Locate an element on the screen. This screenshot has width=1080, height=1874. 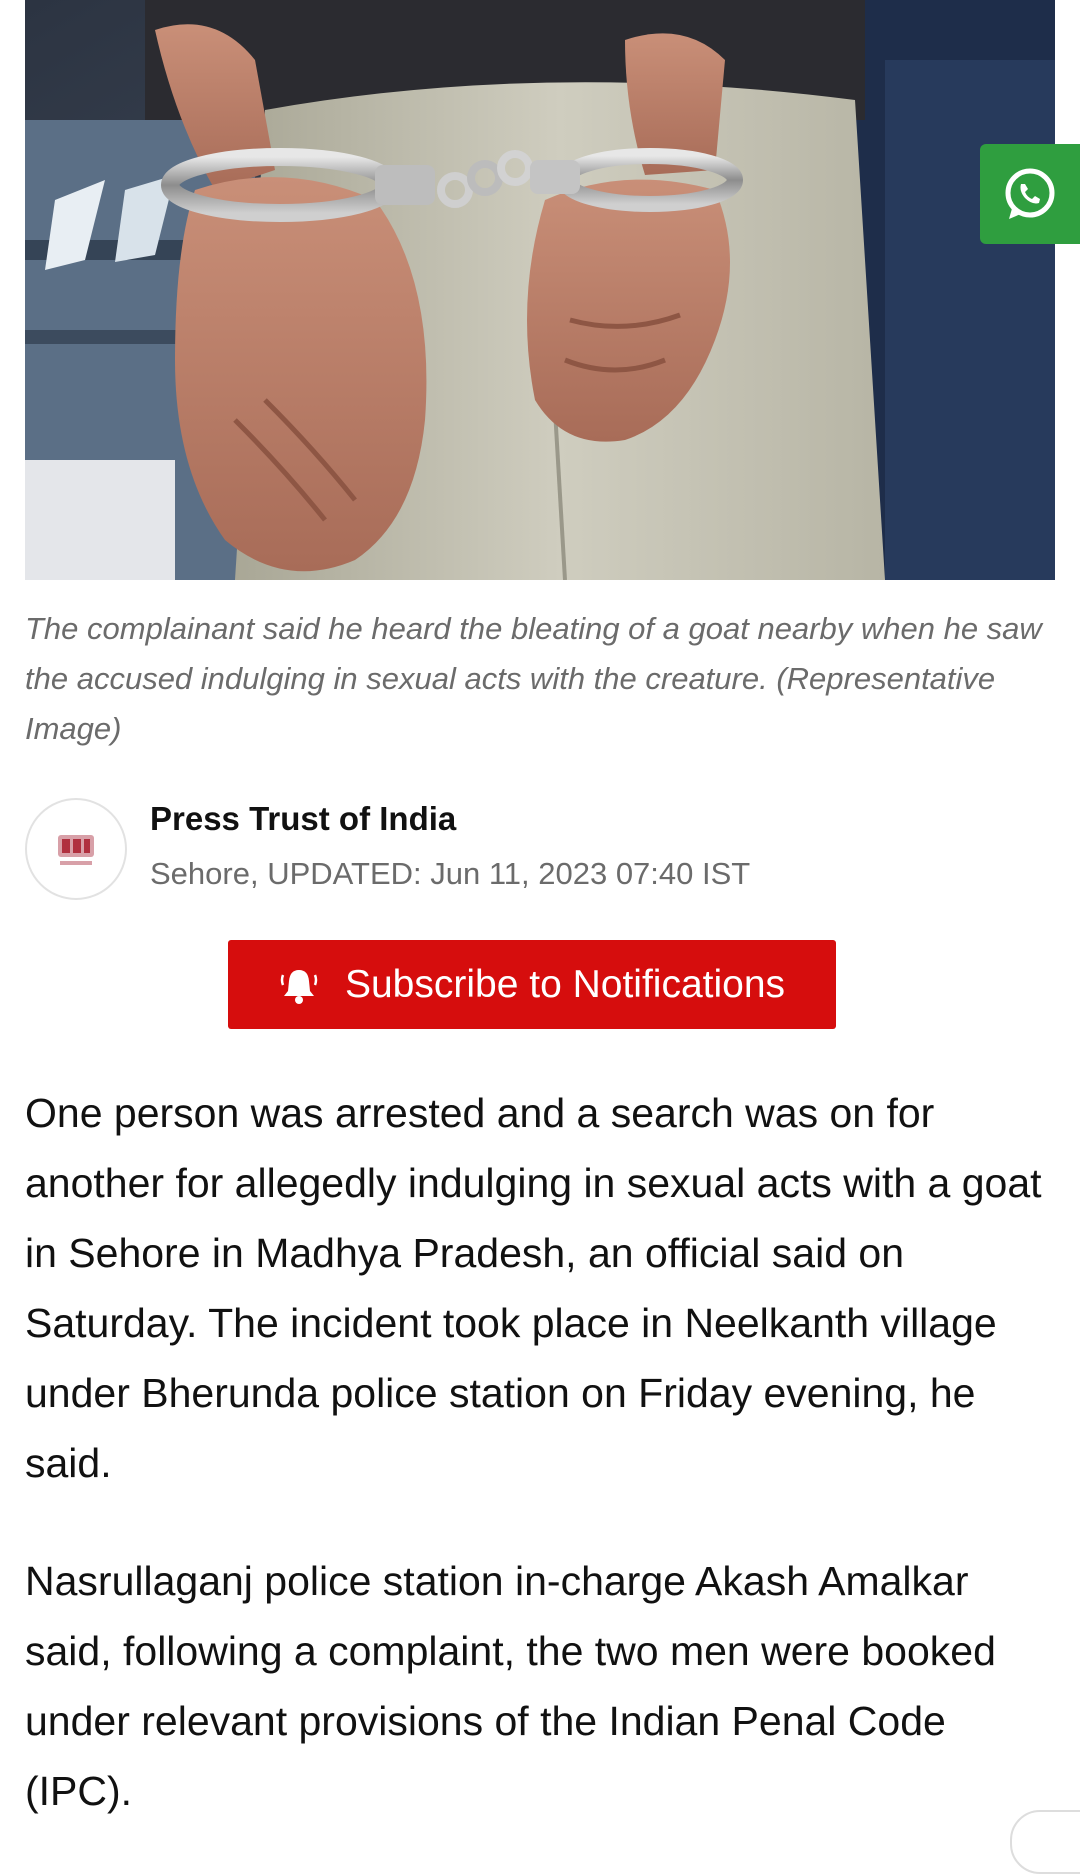
bell-icon is located at coordinates (299, 985).